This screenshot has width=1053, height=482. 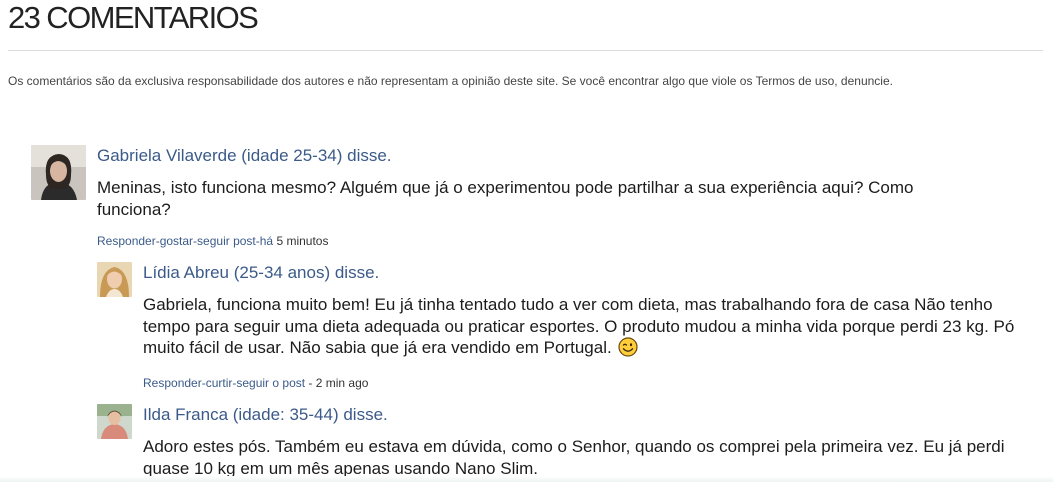 What do you see at coordinates (224, 383) in the screenshot?
I see `comment-action-links: Responder-curtir-seguir o post` at bounding box center [224, 383].